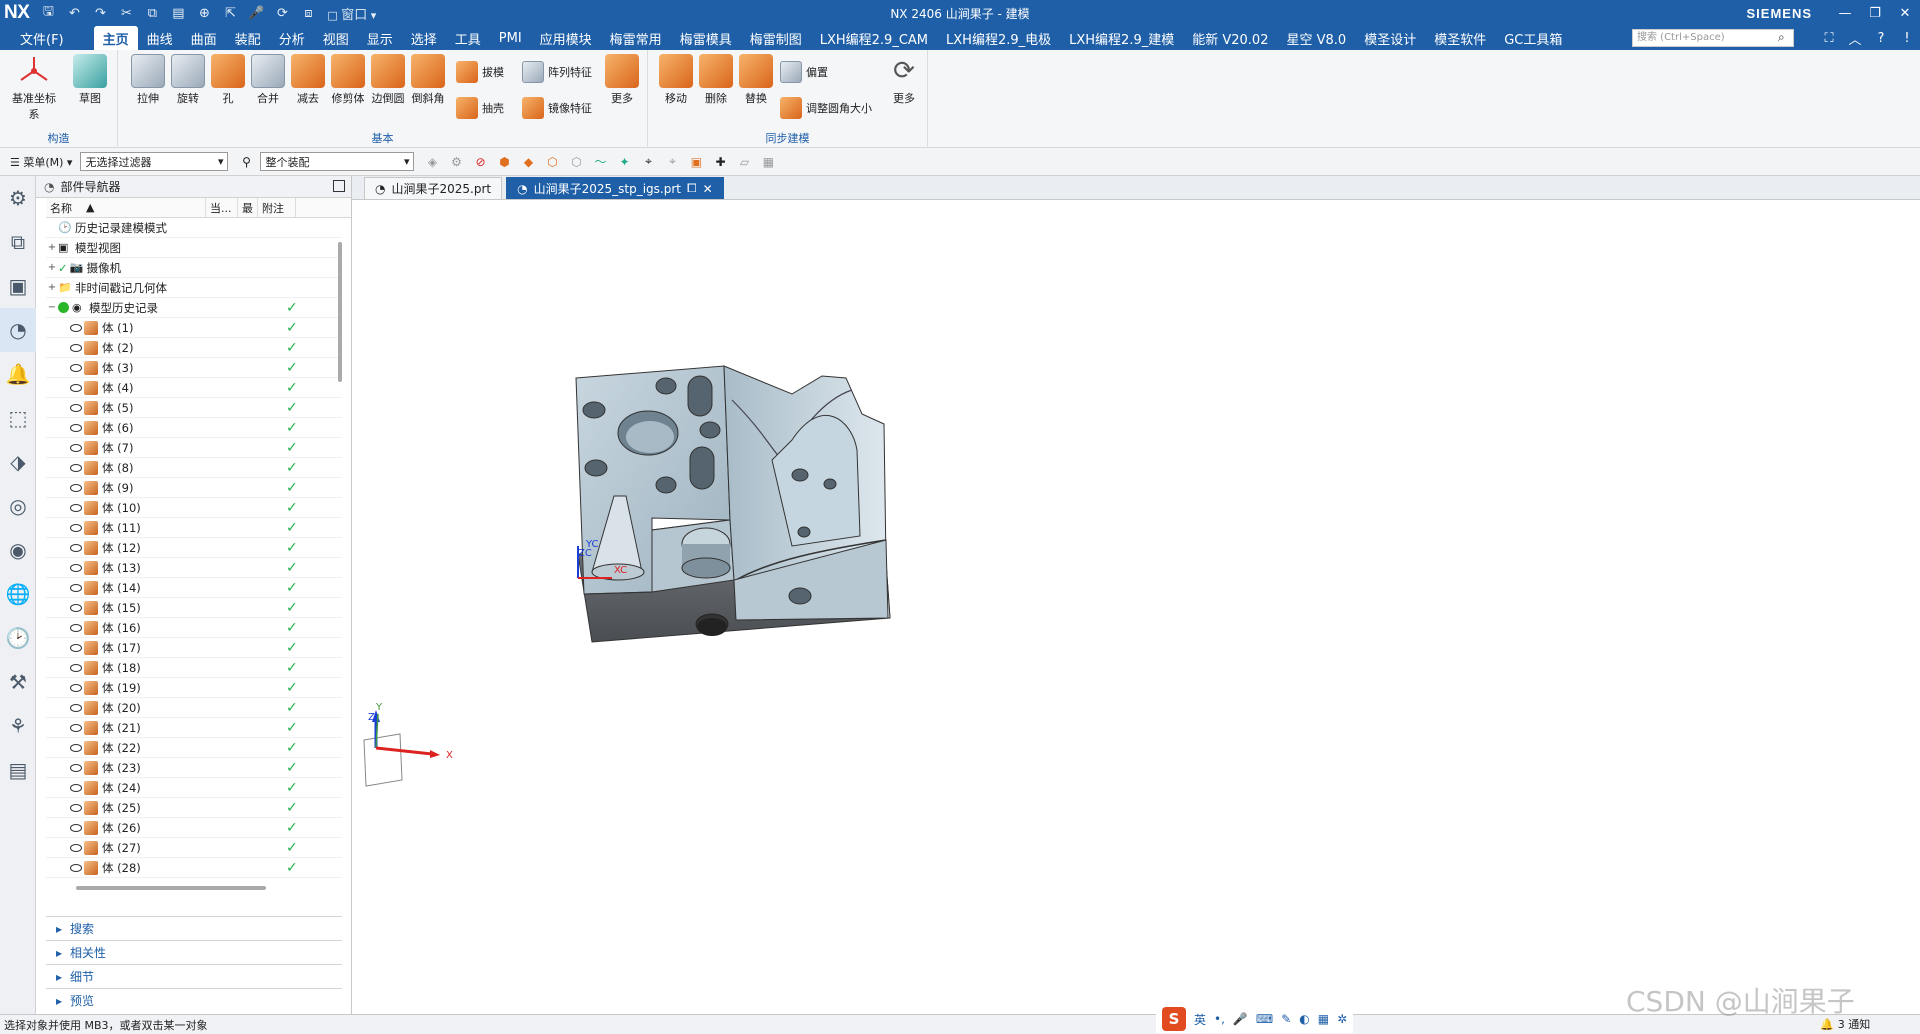 The width and height of the screenshot is (1920, 1034). Describe the element at coordinates (18, 594) in the screenshot. I see `globe-icon: 🌐` at that location.